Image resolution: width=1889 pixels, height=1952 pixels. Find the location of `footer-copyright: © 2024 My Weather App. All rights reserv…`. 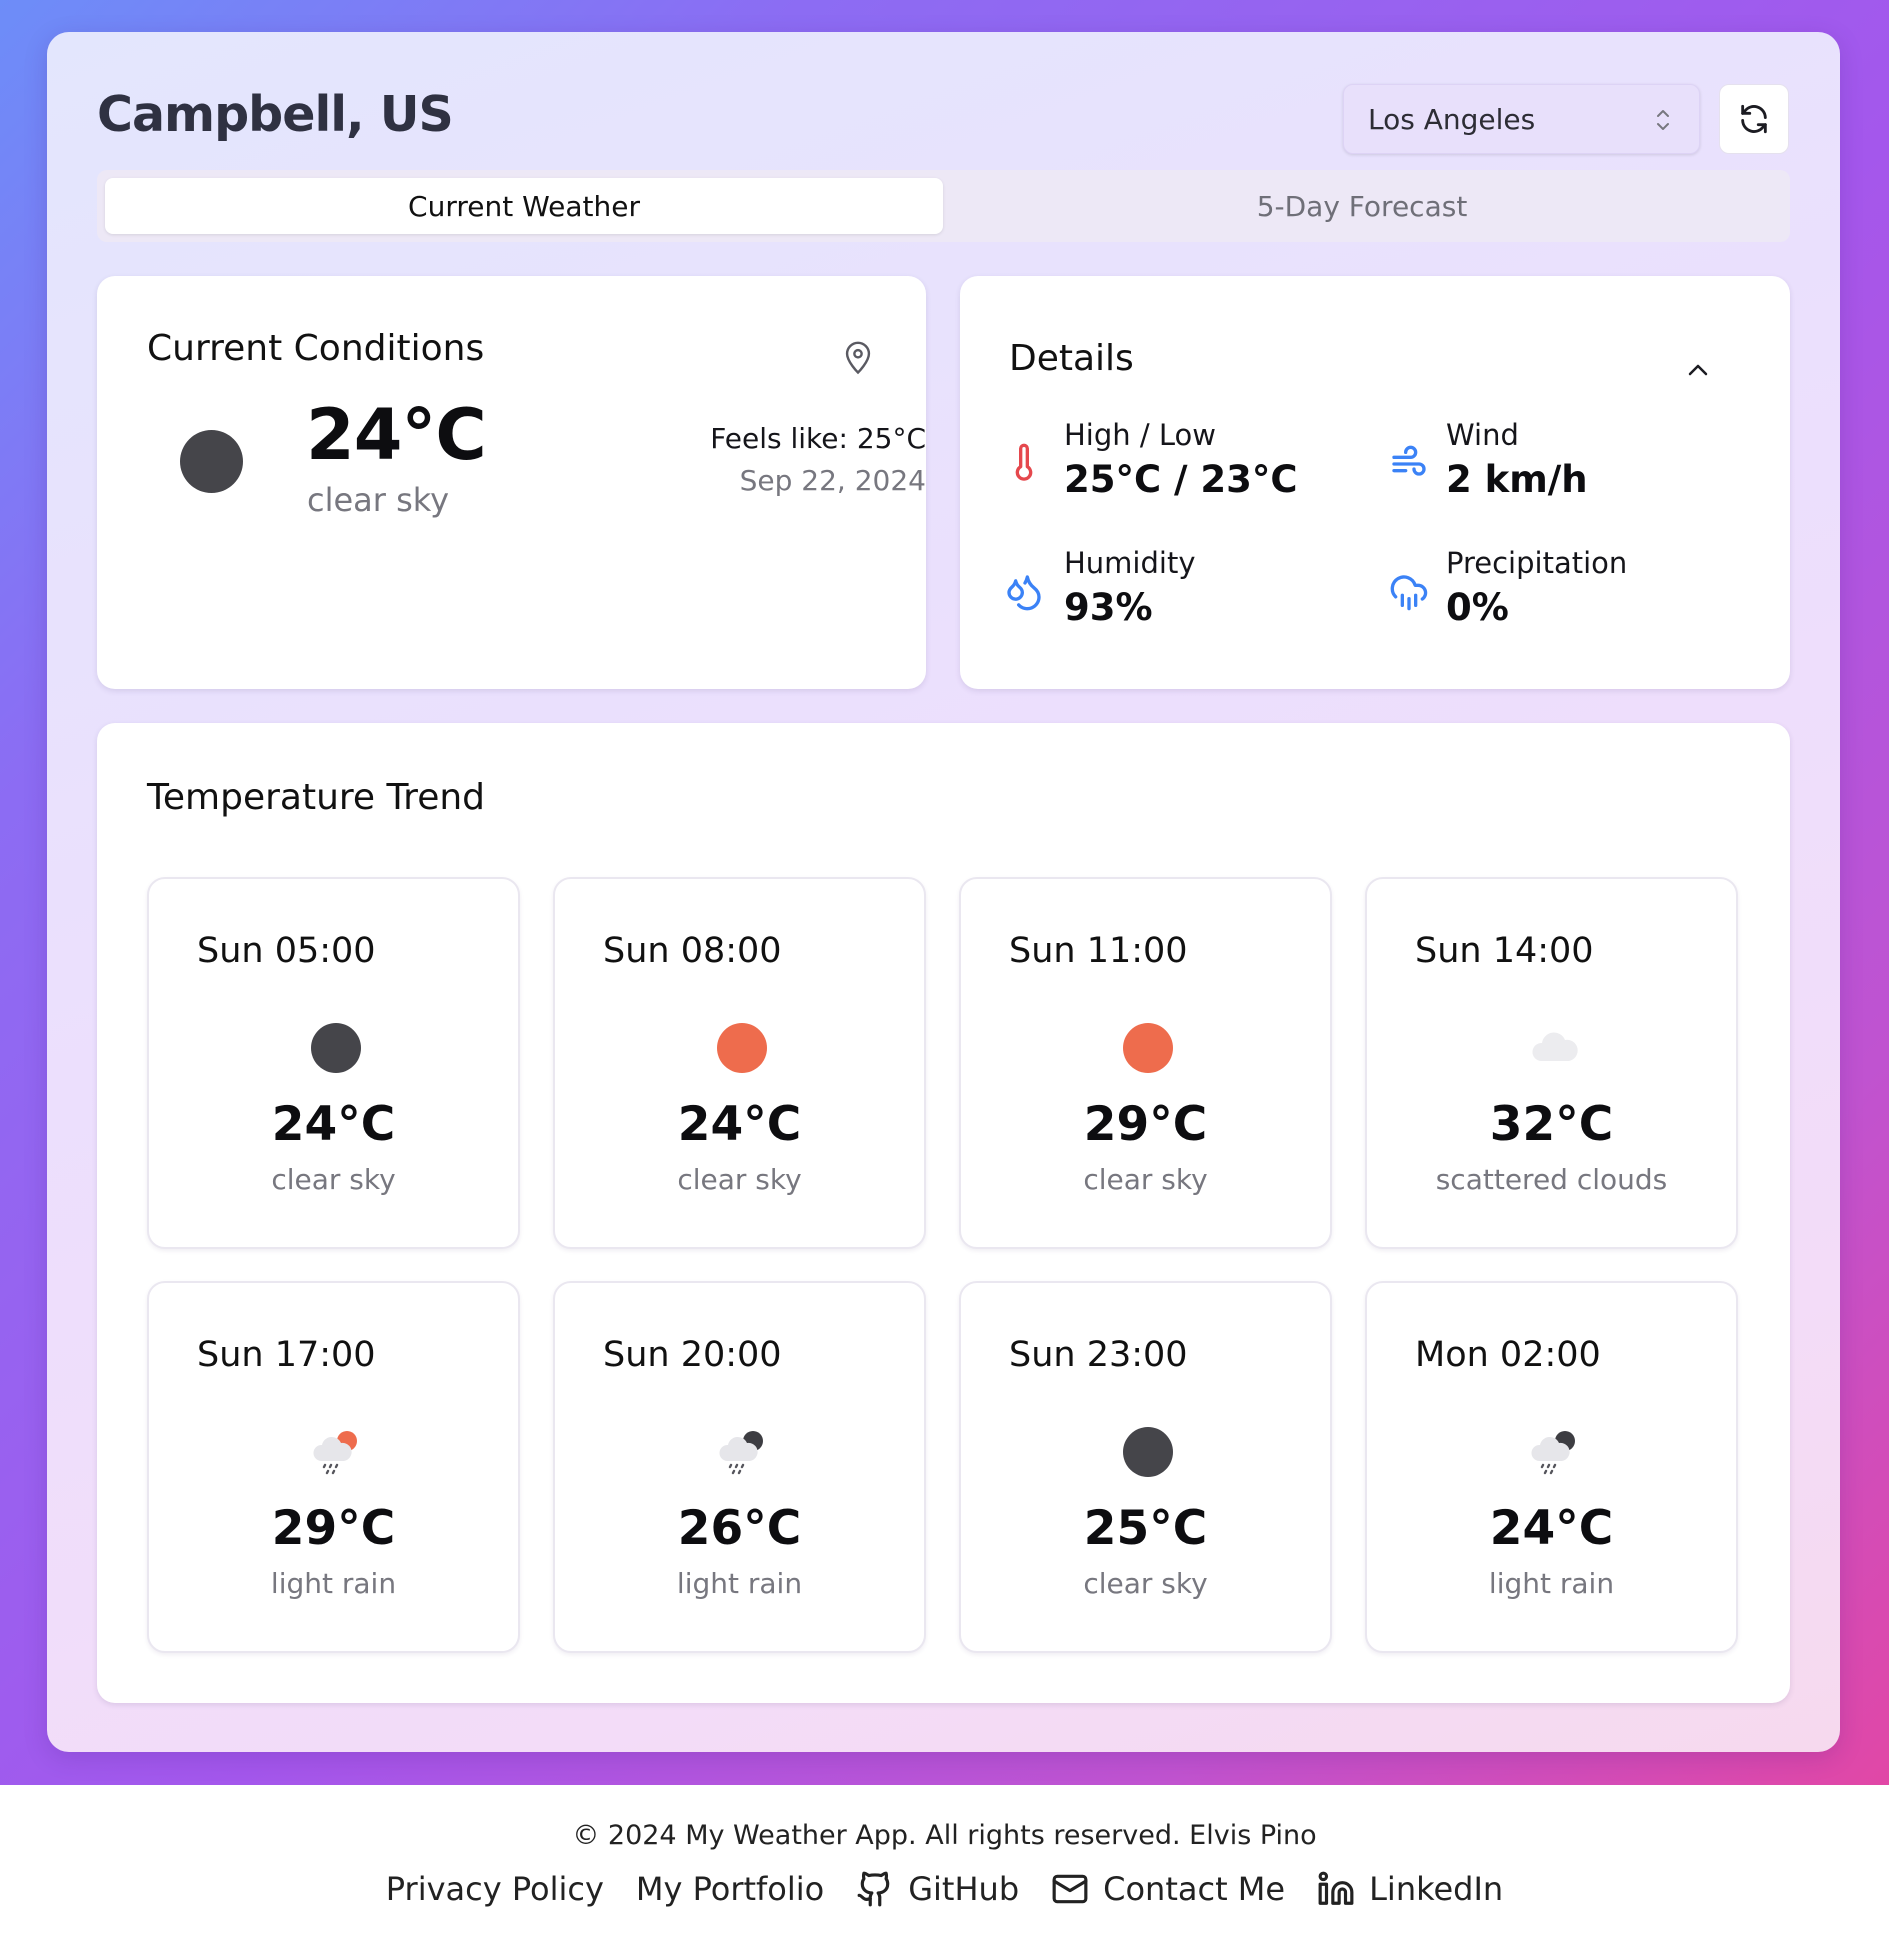

footer-copyright: © 2024 My Weather App. All rights reserv… is located at coordinates (944, 1835).